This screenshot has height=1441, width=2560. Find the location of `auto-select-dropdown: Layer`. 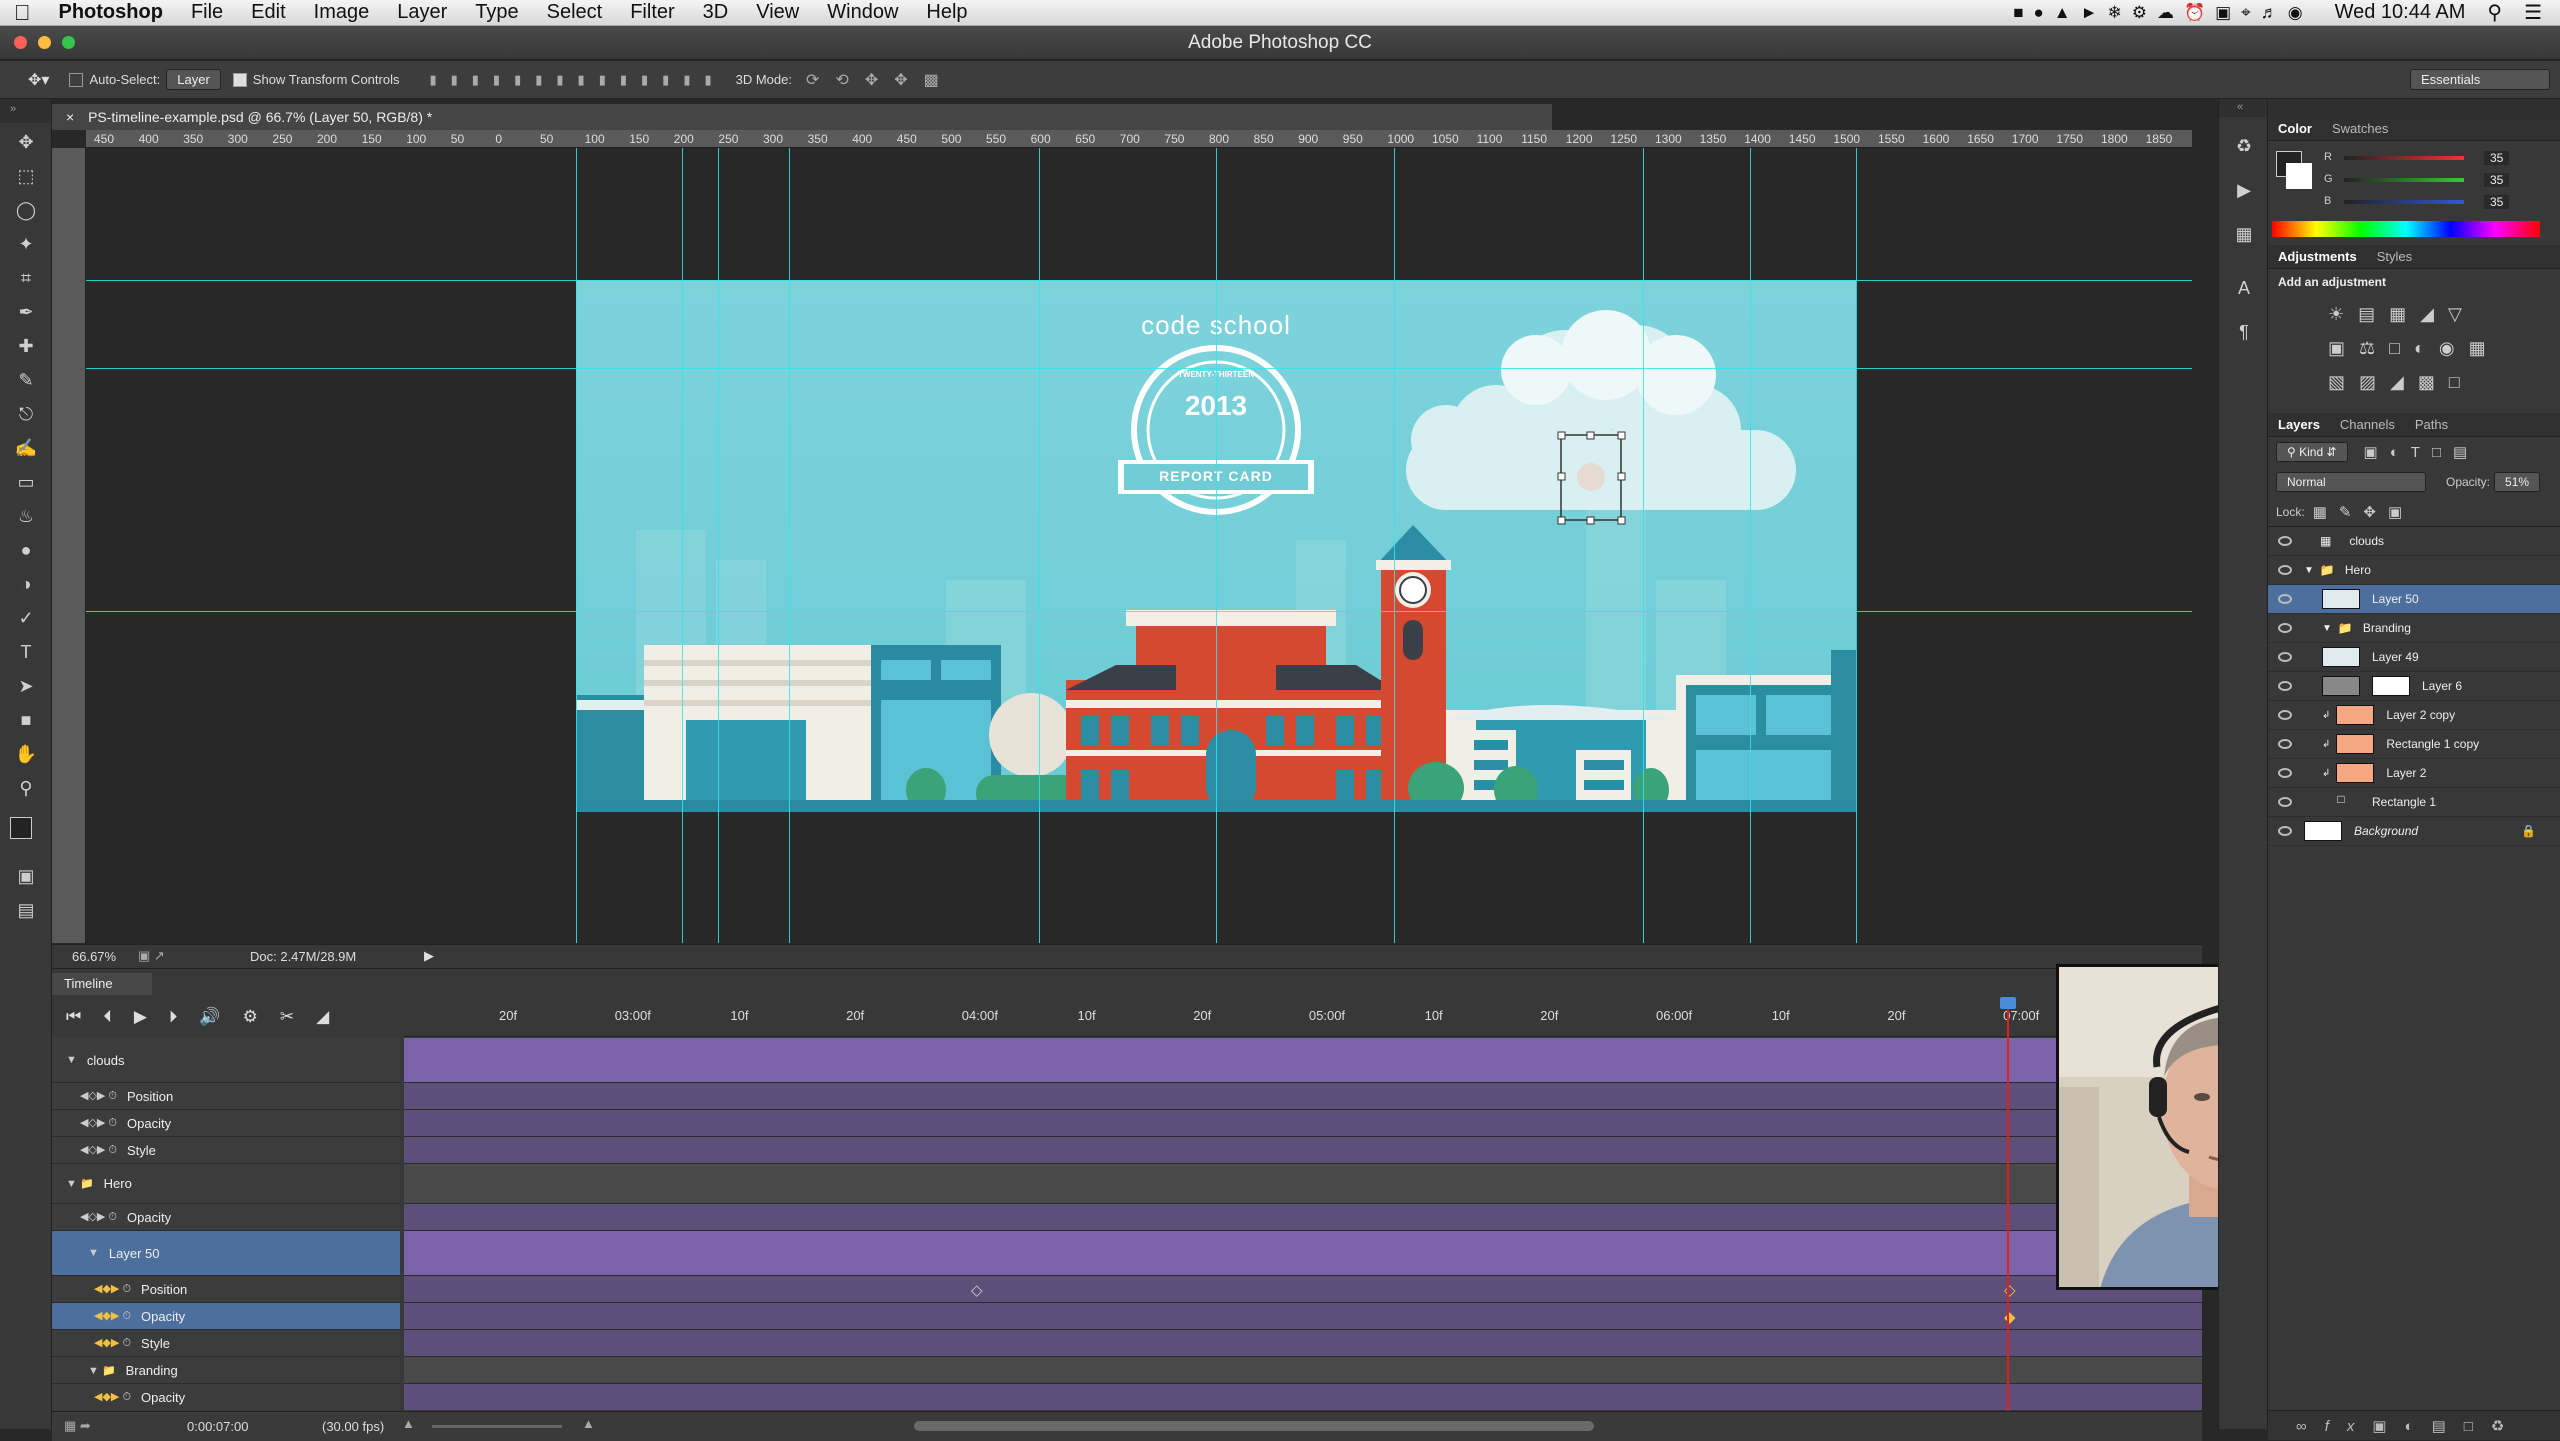

auto-select-dropdown: Layer is located at coordinates (193, 79).